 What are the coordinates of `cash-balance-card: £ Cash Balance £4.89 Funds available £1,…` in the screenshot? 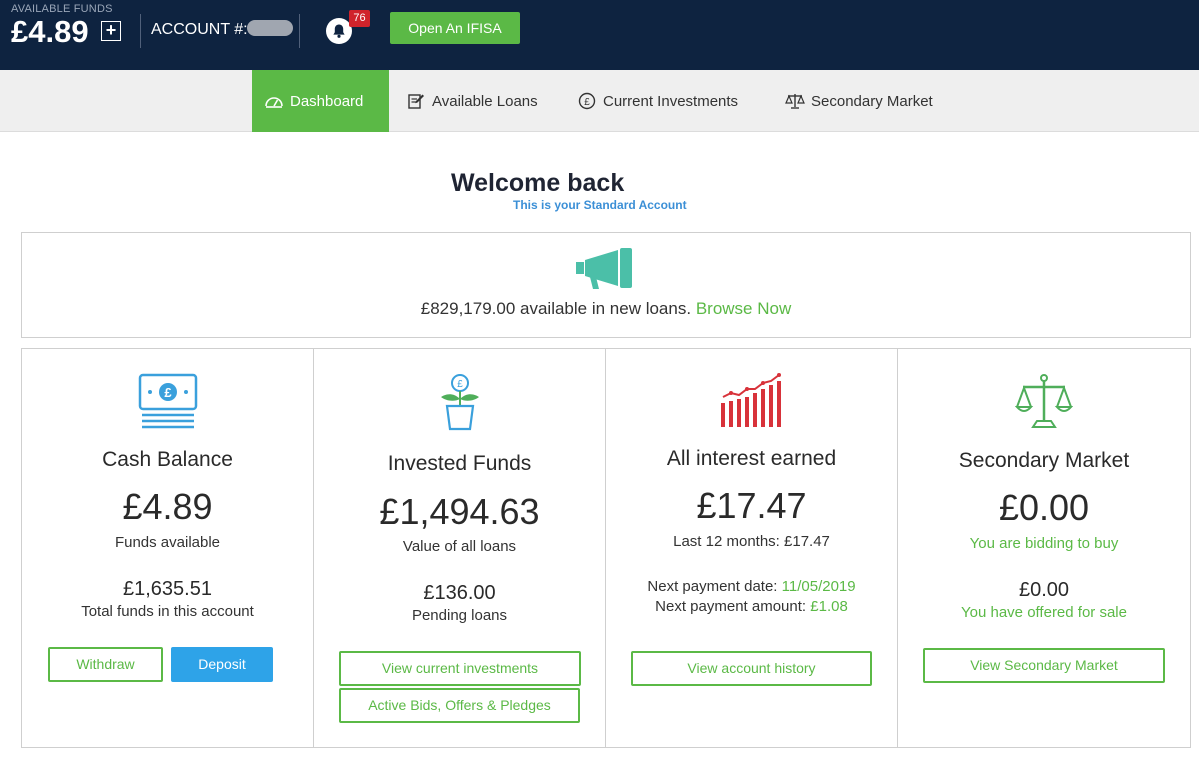 It's located at (168, 548).